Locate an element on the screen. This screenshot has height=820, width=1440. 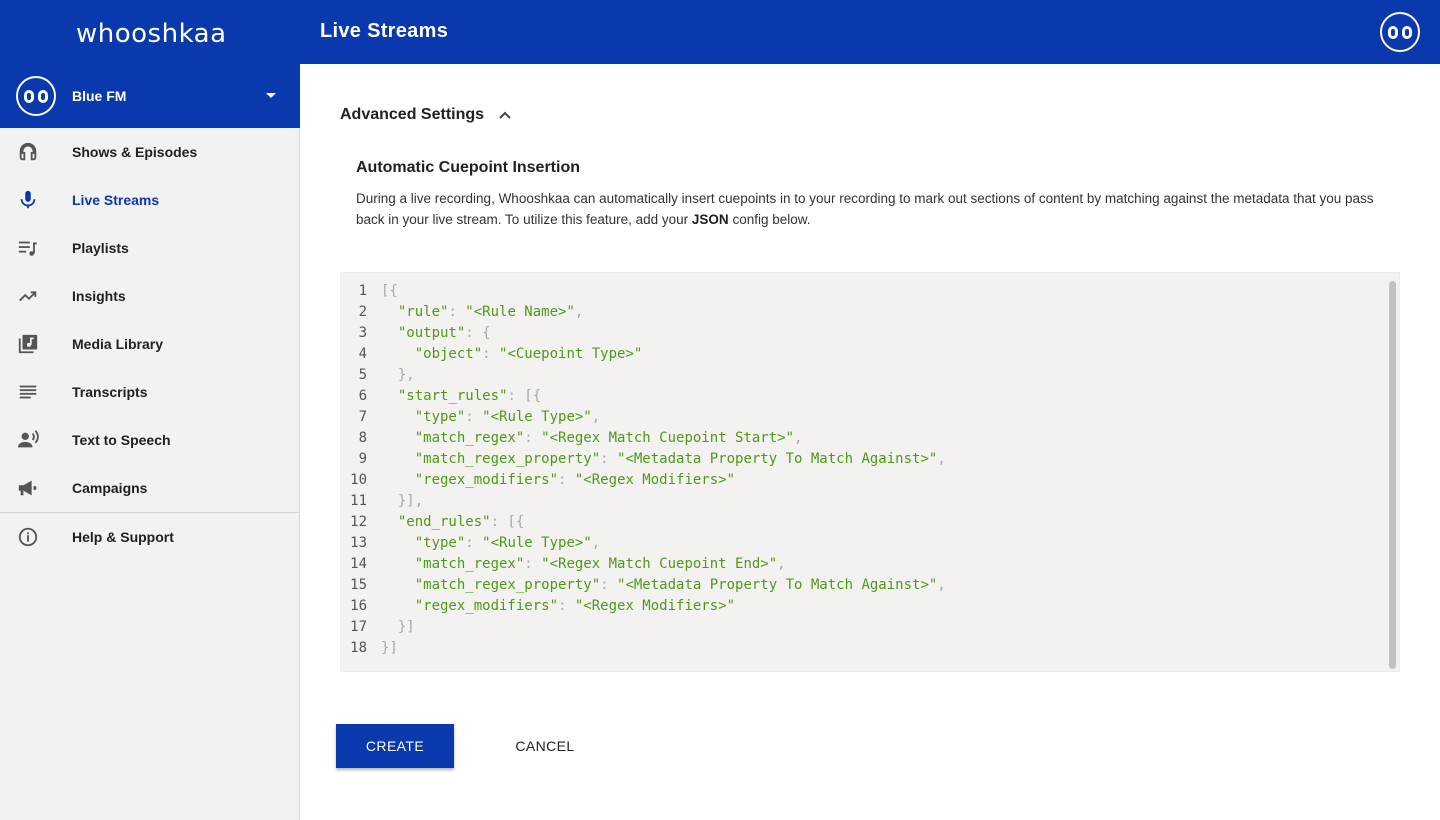
line-number: 6 is located at coordinates (362, 396).